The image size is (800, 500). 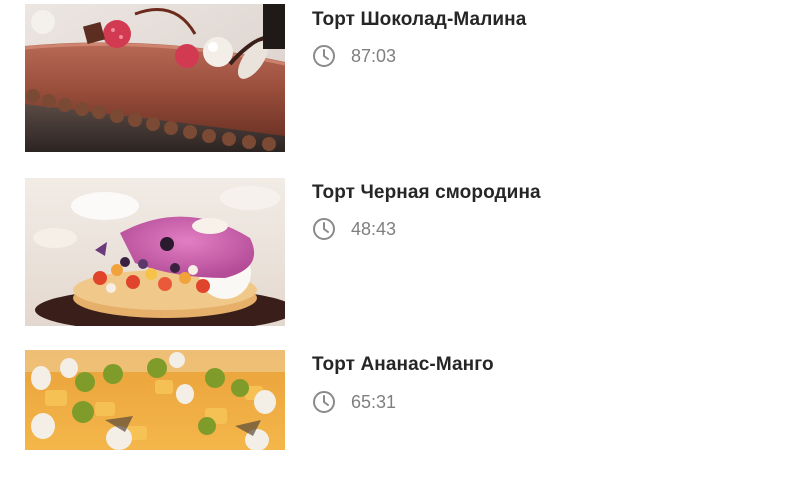 I want to click on video-duration: 65:31, so click(x=374, y=401).